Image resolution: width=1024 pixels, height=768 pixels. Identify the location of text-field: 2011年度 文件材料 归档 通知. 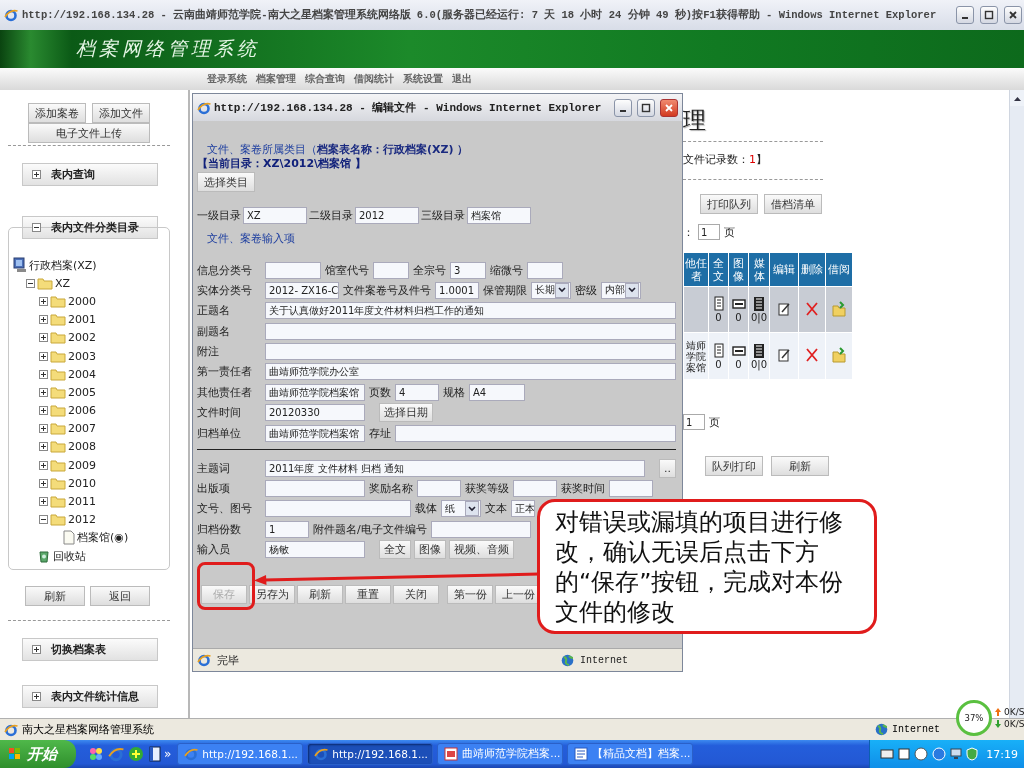
(455, 468).